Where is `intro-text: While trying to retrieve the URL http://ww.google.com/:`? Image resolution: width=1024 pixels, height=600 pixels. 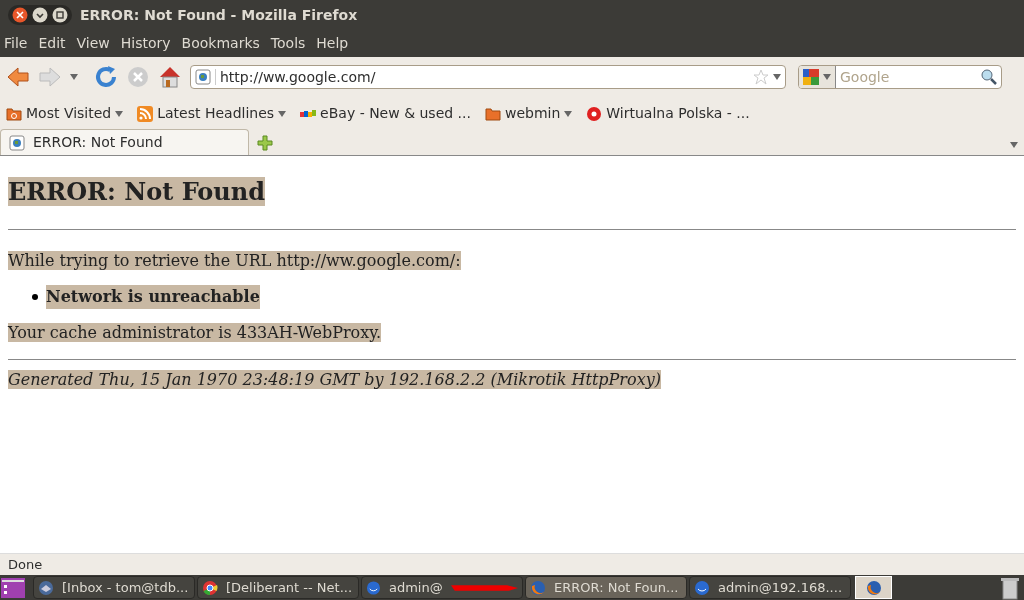
intro-text: While trying to retrieve the URL http://ww.google.com/: is located at coordinates (234, 260).